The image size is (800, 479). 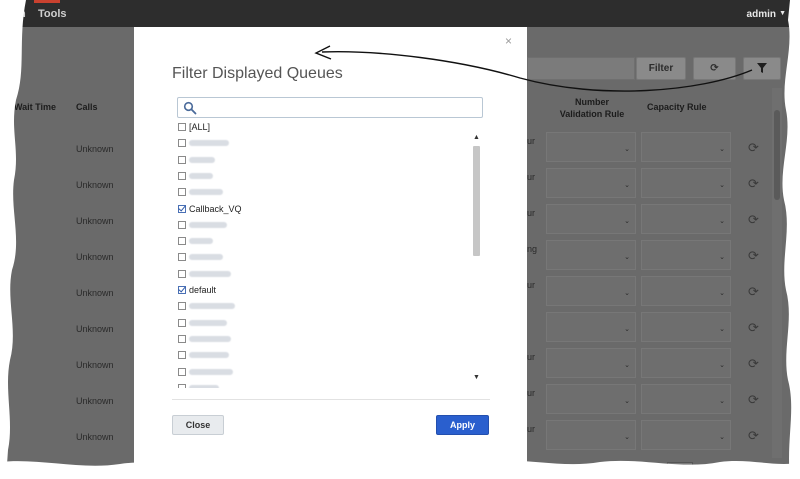 I want to click on page-number-input: 1, so click(x=680, y=469).